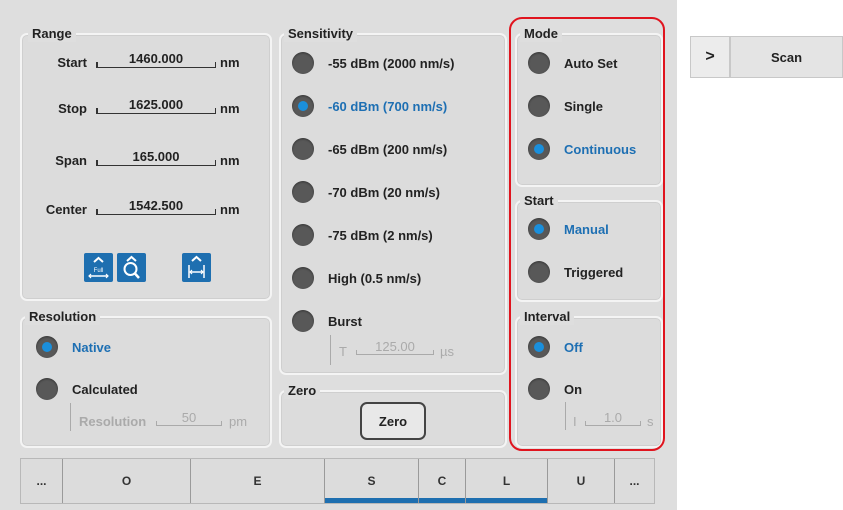 The image size is (843, 510). What do you see at coordinates (127, 481) in the screenshot?
I see `band-button: O` at bounding box center [127, 481].